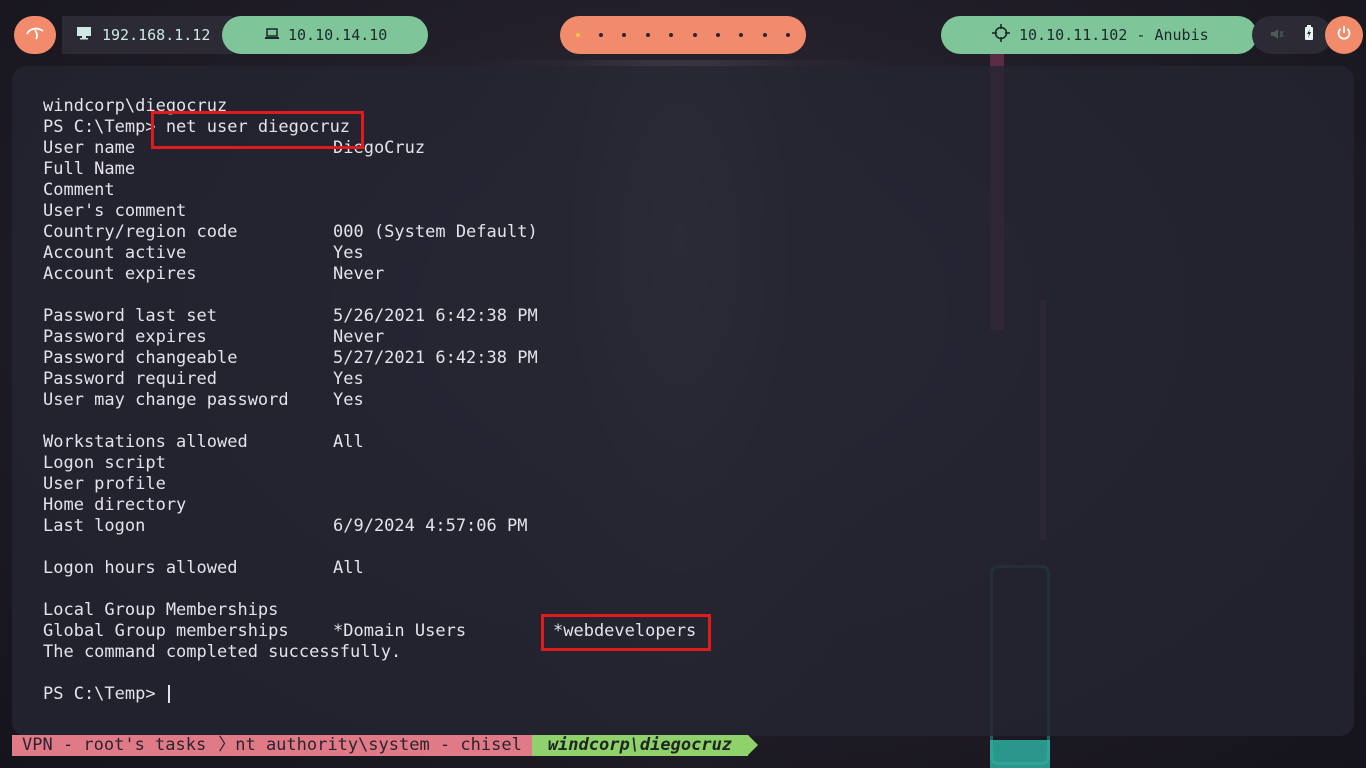  I want to click on target-widget: 10.10.11.102 - Anubis, so click(1099, 35).